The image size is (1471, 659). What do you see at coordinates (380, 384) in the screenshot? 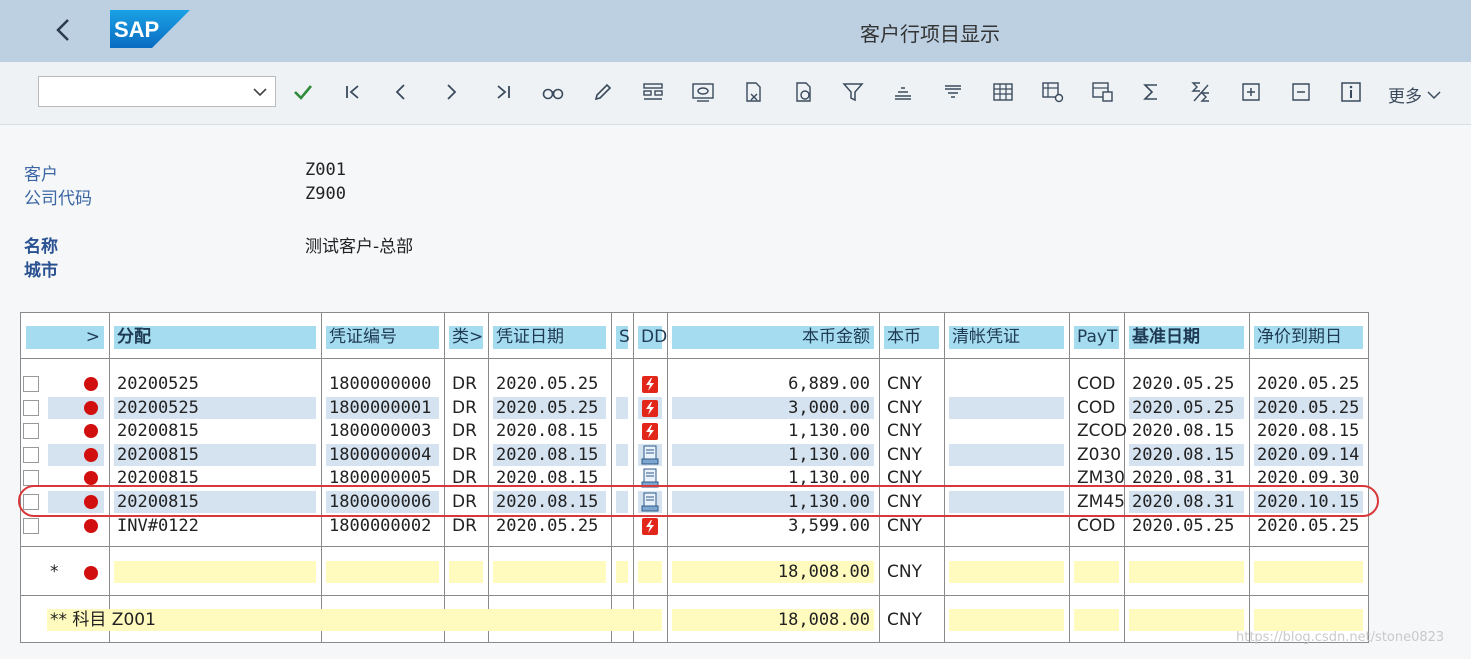
I see `cell-document-number: 1800000000` at bounding box center [380, 384].